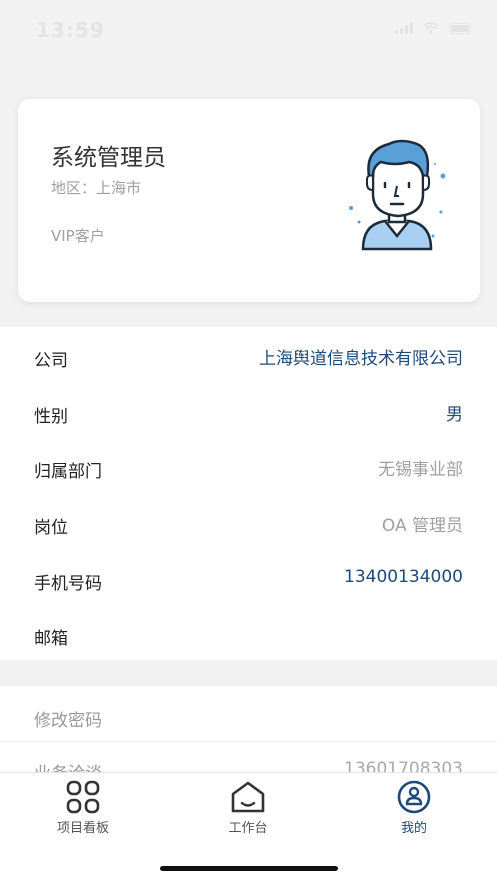 The image size is (497, 883). Describe the element at coordinates (248, 356) in the screenshot. I see `company-row: 公司 上海舆道信息技术有限公司` at that location.